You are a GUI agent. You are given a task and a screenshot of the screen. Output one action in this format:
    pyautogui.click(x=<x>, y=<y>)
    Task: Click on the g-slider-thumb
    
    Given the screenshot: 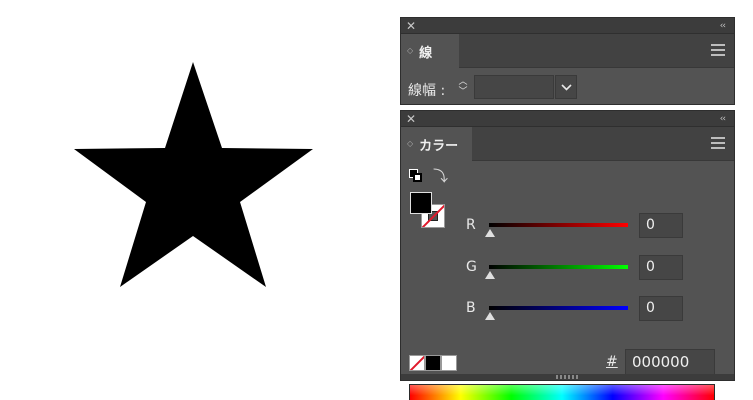 What is the action you would take?
    pyautogui.click(x=490, y=275)
    